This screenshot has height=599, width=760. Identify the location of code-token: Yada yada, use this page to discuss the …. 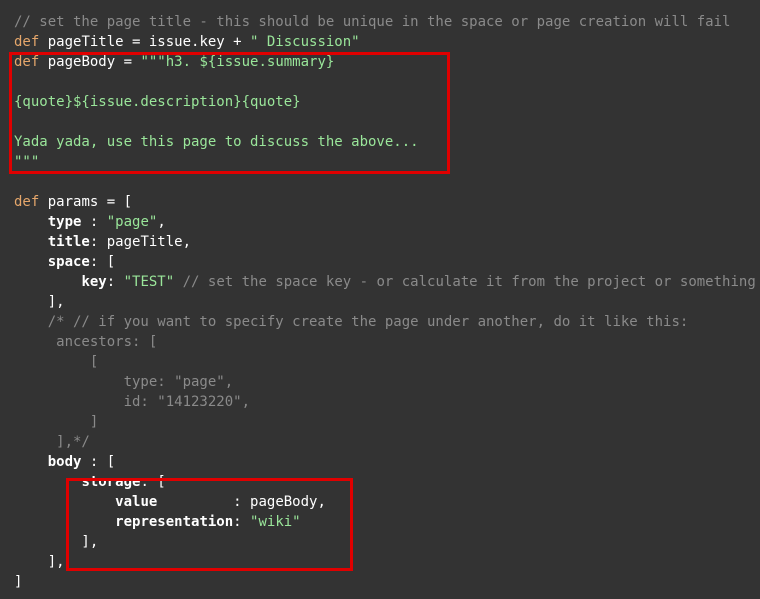
(216, 142).